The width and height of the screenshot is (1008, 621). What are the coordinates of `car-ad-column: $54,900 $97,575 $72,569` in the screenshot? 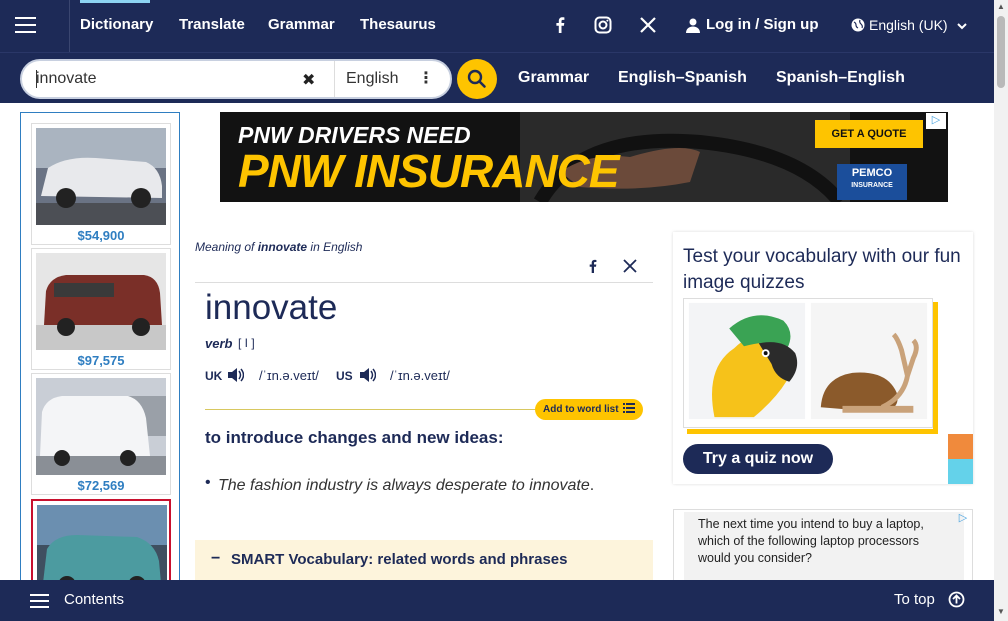 It's located at (100, 347).